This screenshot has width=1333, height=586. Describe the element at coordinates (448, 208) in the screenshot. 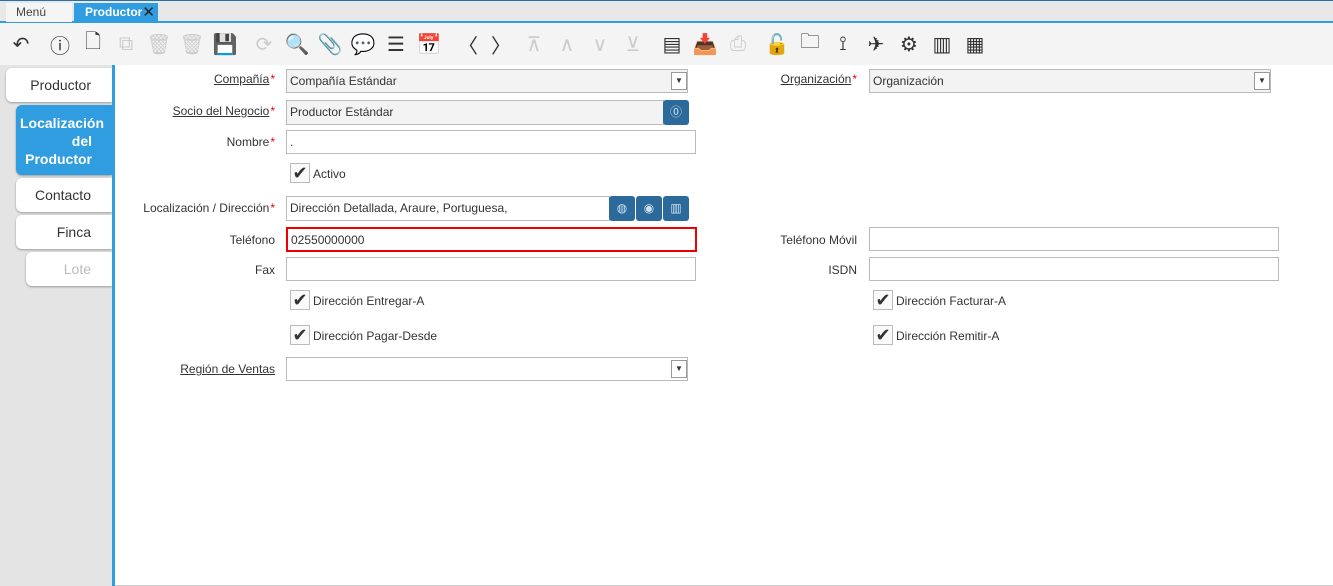

I see `location-field: Dirección Detallada, Araure, Portuguesa,` at that location.